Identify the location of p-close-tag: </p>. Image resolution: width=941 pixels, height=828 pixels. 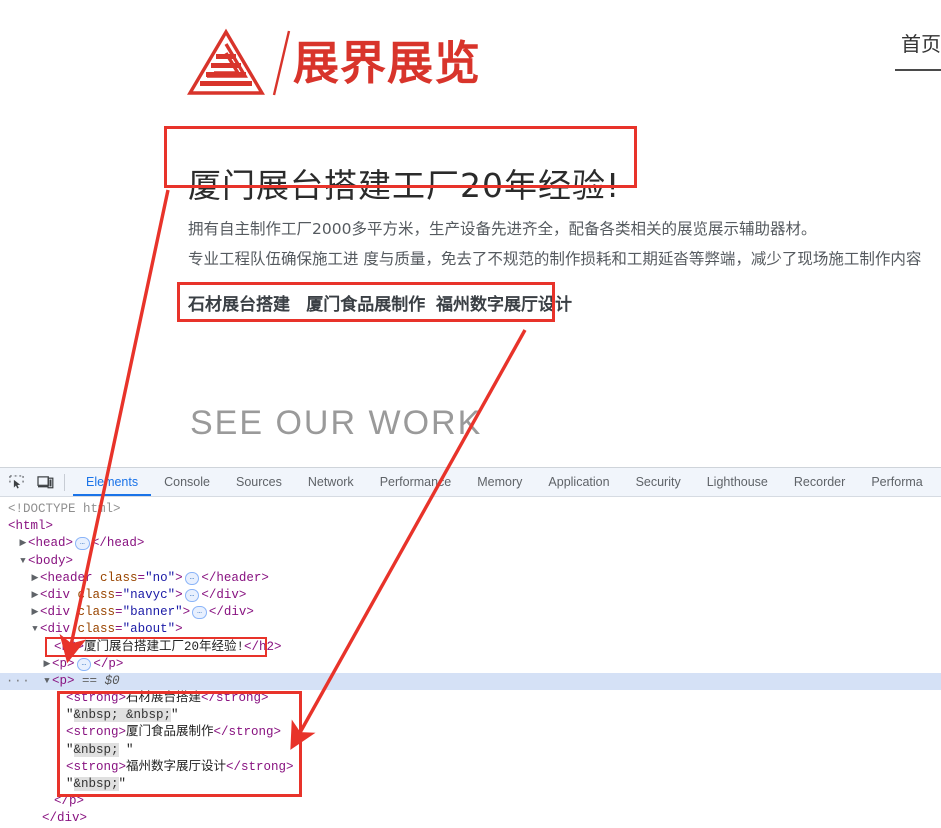
(108, 663).